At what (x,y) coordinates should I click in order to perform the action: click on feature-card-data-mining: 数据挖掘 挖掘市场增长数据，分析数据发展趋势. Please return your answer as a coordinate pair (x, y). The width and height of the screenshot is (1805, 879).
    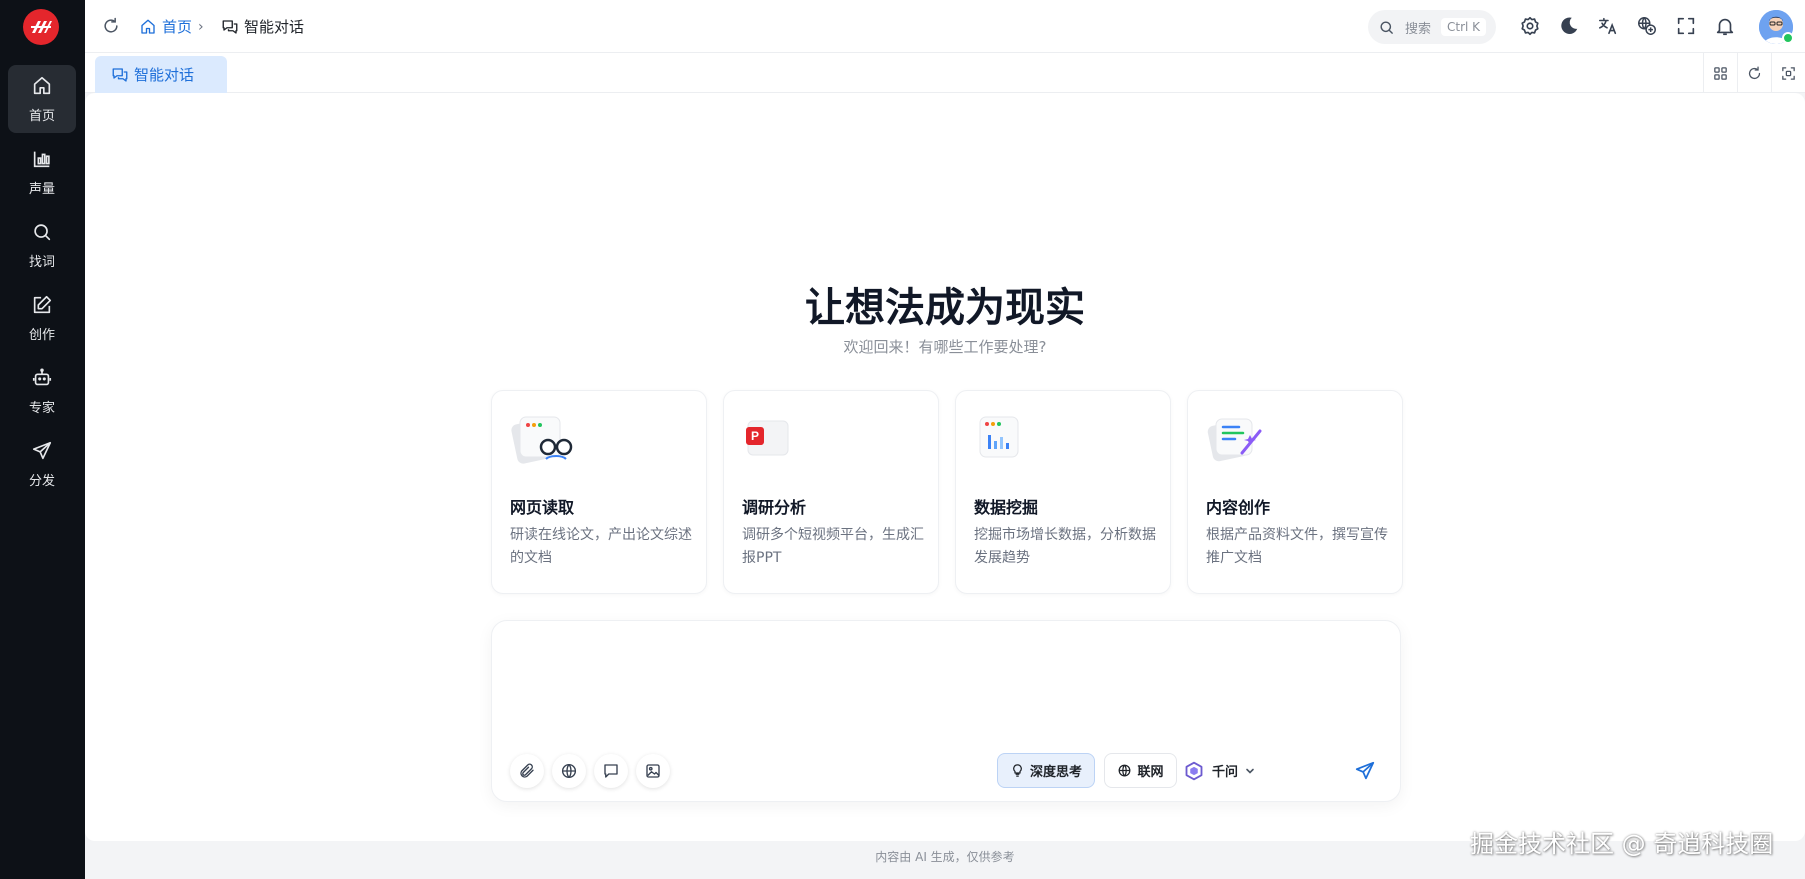
    Looking at the image, I should click on (1063, 492).